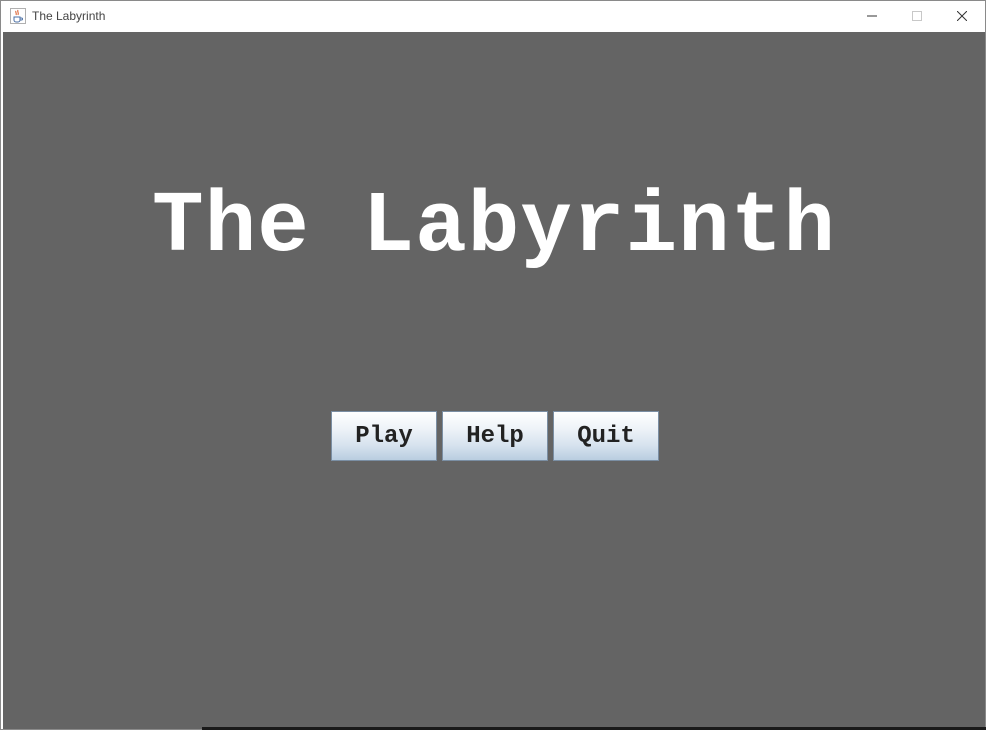 The image size is (986, 730). I want to click on title-bar: The Labyrinth, so click(493, 16).